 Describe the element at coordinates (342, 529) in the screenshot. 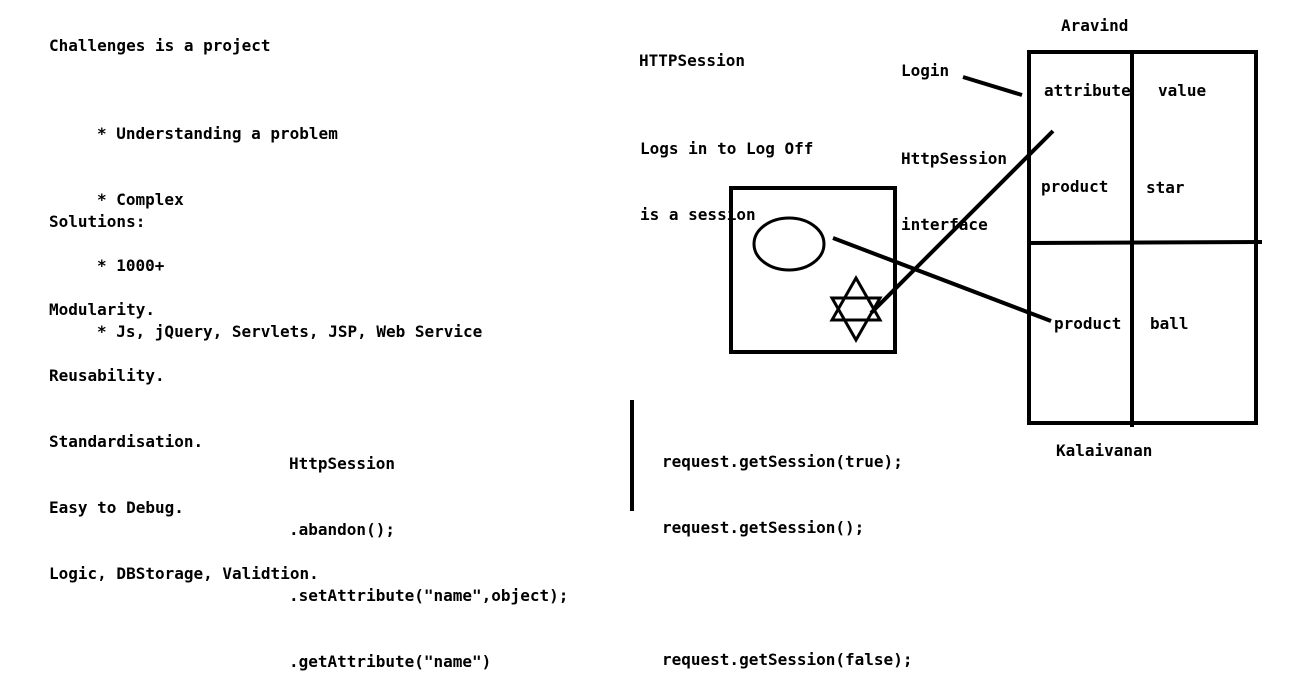

I see `method-line: .abandon();` at that location.